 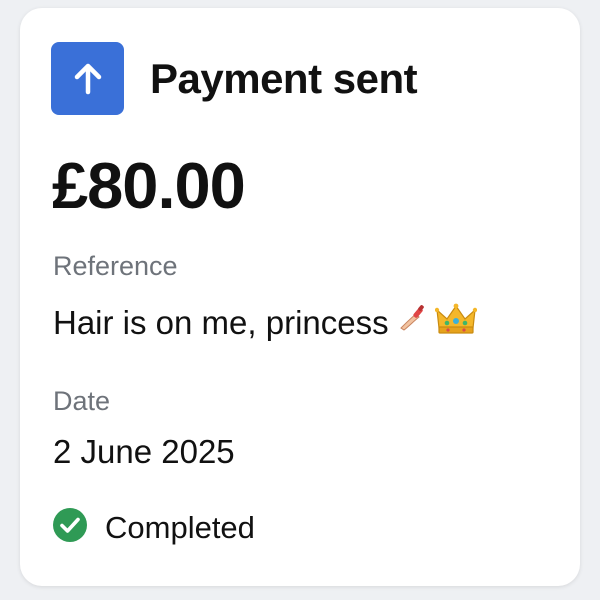 What do you see at coordinates (87, 78) in the screenshot?
I see `arrow-up-icon` at bounding box center [87, 78].